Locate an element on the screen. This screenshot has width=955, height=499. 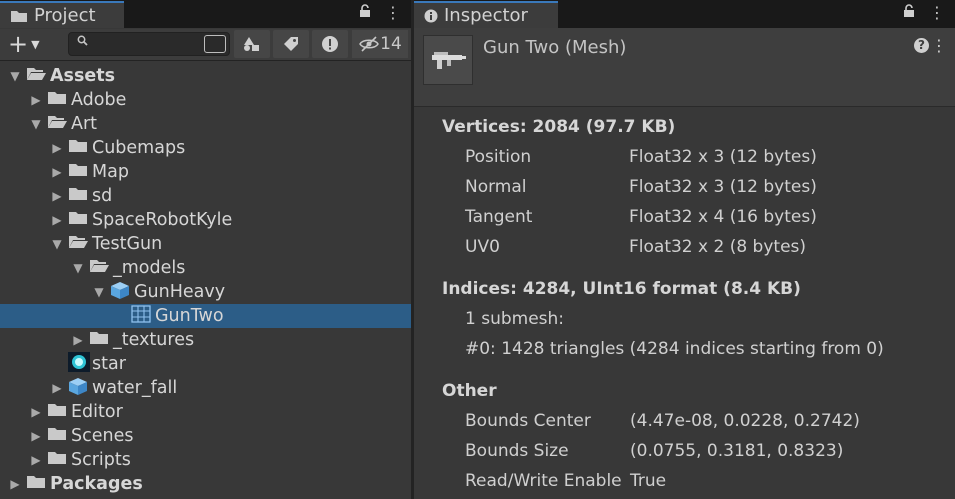
log-button is located at coordinates (330, 44).